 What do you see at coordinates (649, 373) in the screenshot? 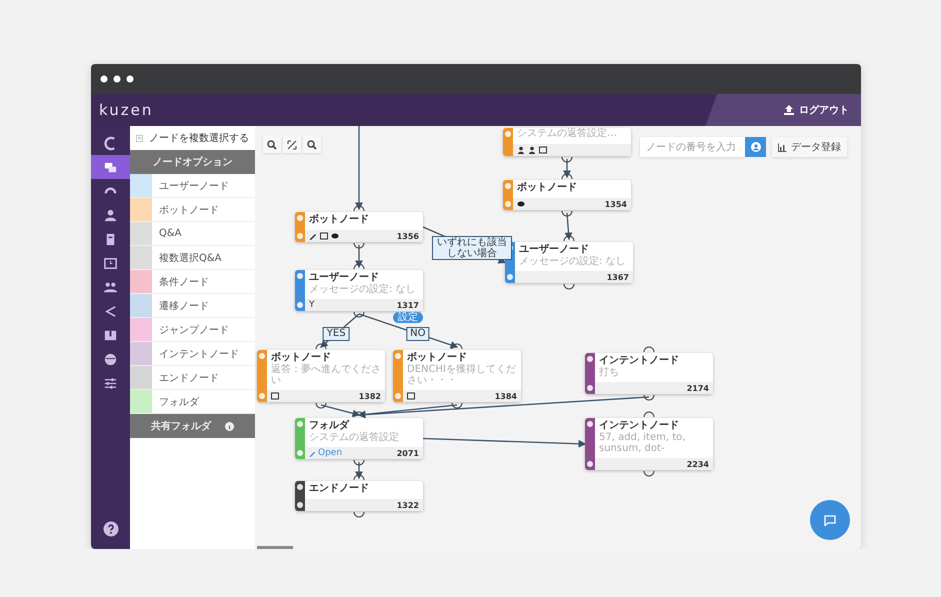
I see `node-card: インテントノード 打ち 2174` at bounding box center [649, 373].